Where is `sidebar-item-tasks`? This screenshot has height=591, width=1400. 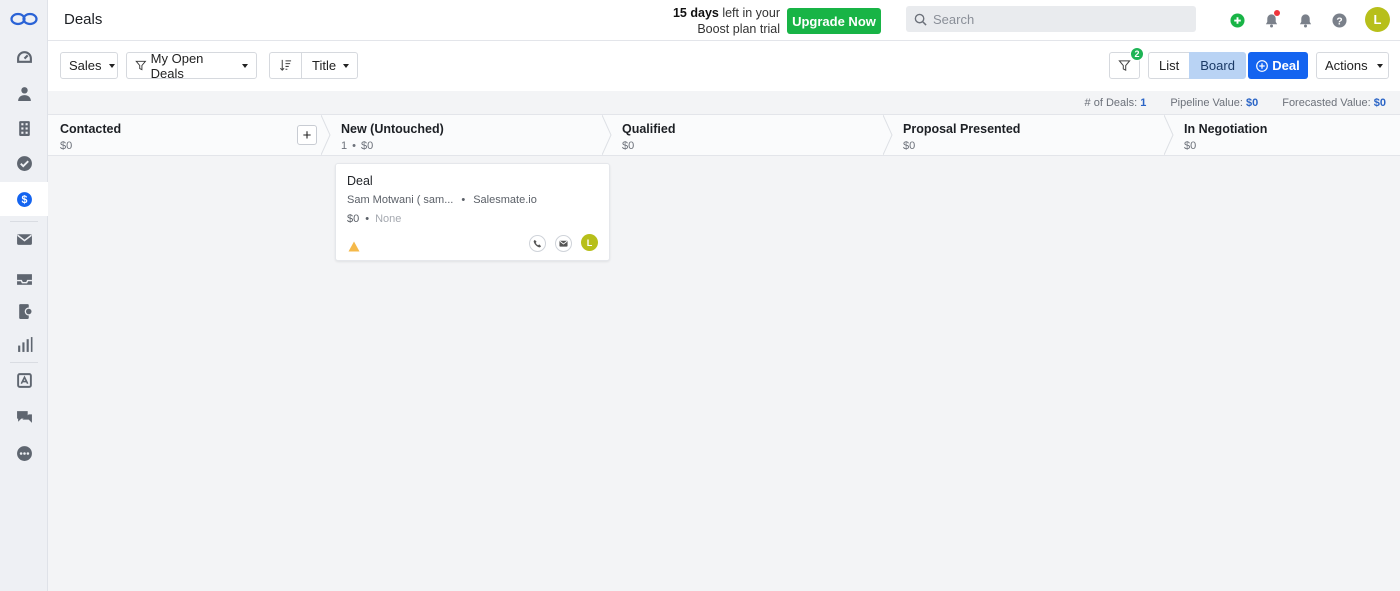 sidebar-item-tasks is located at coordinates (24, 163).